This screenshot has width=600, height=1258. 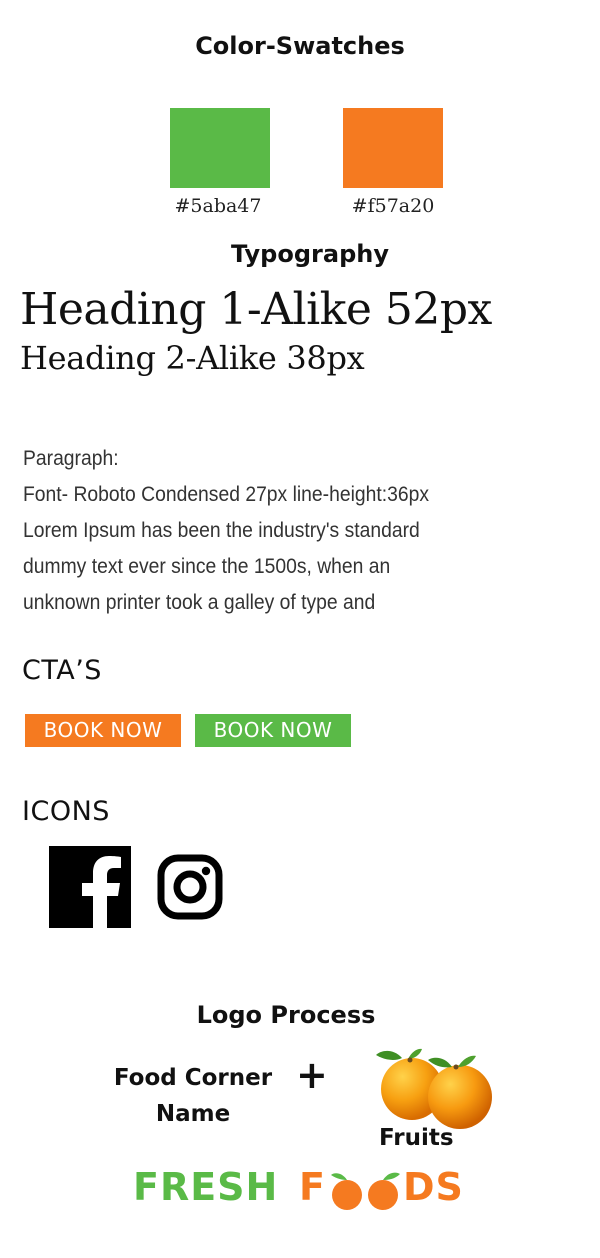 What do you see at coordinates (62, 670) in the screenshot?
I see `ctas-title: CTA’S` at bounding box center [62, 670].